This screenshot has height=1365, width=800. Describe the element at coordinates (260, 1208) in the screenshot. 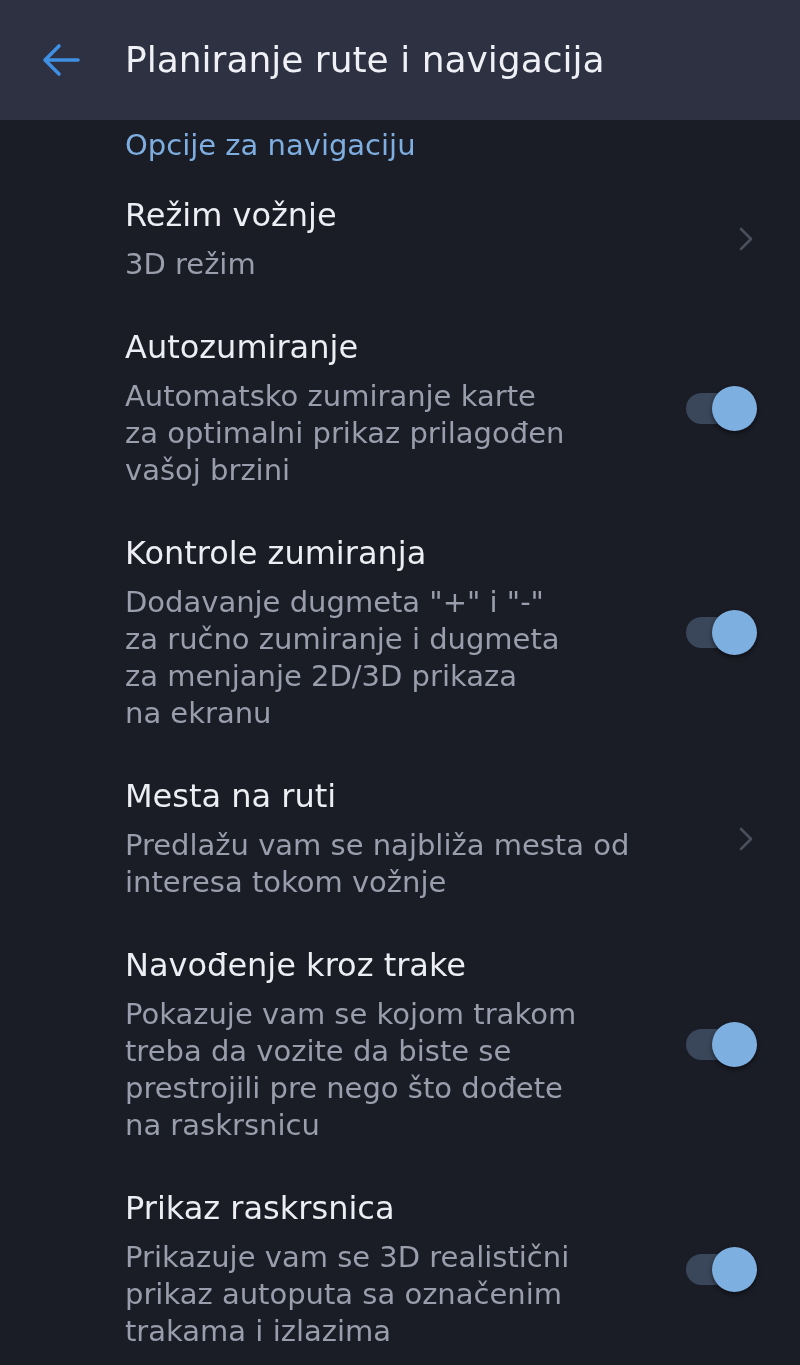

I see `setting-title: Prikaz raskrsnica` at that location.